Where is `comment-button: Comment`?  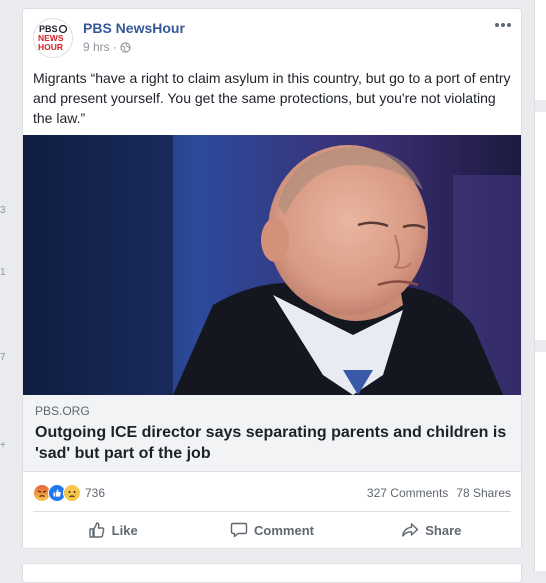
comment-button: Comment is located at coordinates (271, 528).